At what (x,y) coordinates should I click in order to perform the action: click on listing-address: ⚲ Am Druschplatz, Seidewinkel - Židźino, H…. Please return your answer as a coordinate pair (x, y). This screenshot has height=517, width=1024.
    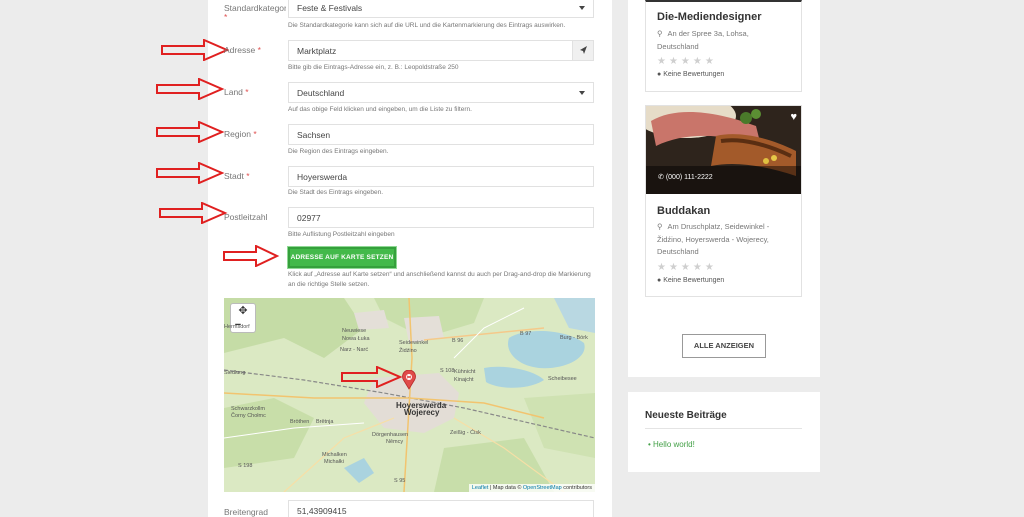
    Looking at the image, I should click on (713, 239).